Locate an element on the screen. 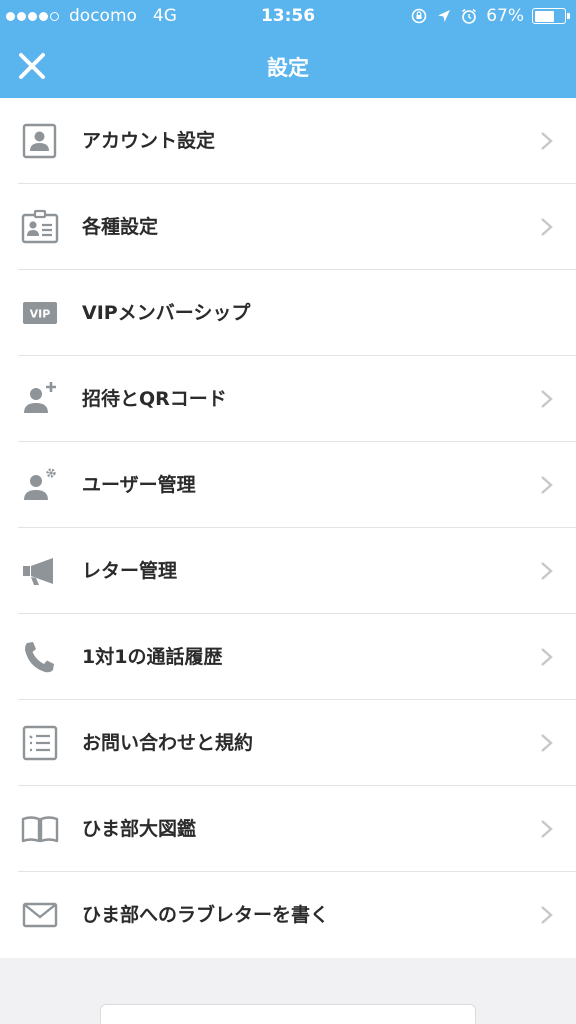 The height and width of the screenshot is (1024, 576). menu-item-label: 各種設定 is located at coordinates (120, 227).